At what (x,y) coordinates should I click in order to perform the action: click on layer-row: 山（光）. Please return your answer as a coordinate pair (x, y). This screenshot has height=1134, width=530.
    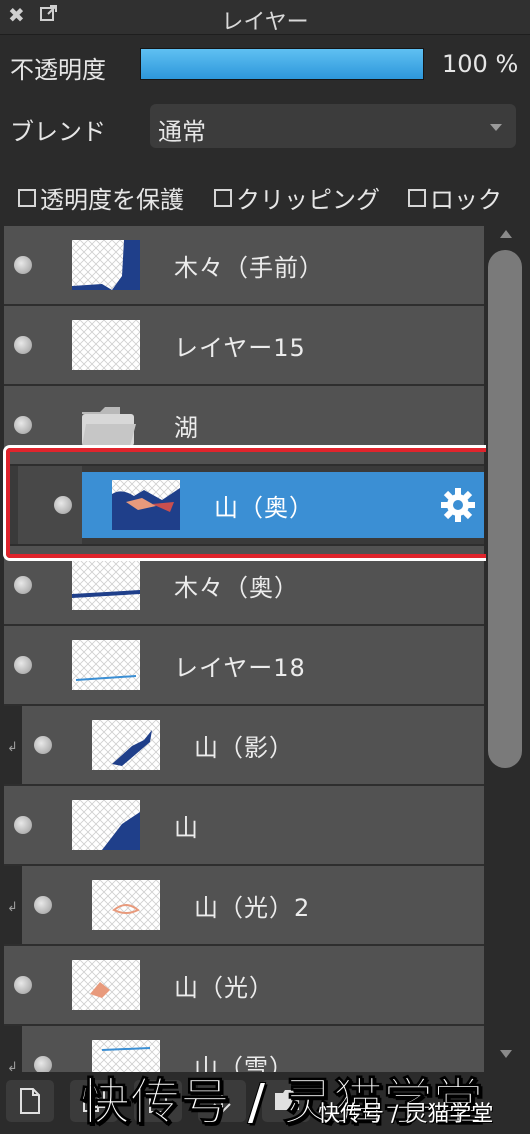
    Looking at the image, I should click on (244, 986).